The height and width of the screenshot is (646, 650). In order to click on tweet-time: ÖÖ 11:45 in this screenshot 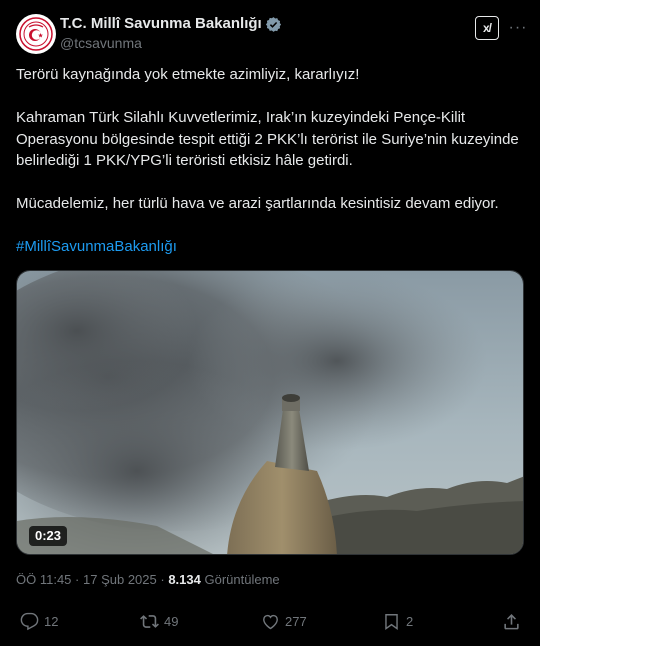, I will do `click(43, 579)`.